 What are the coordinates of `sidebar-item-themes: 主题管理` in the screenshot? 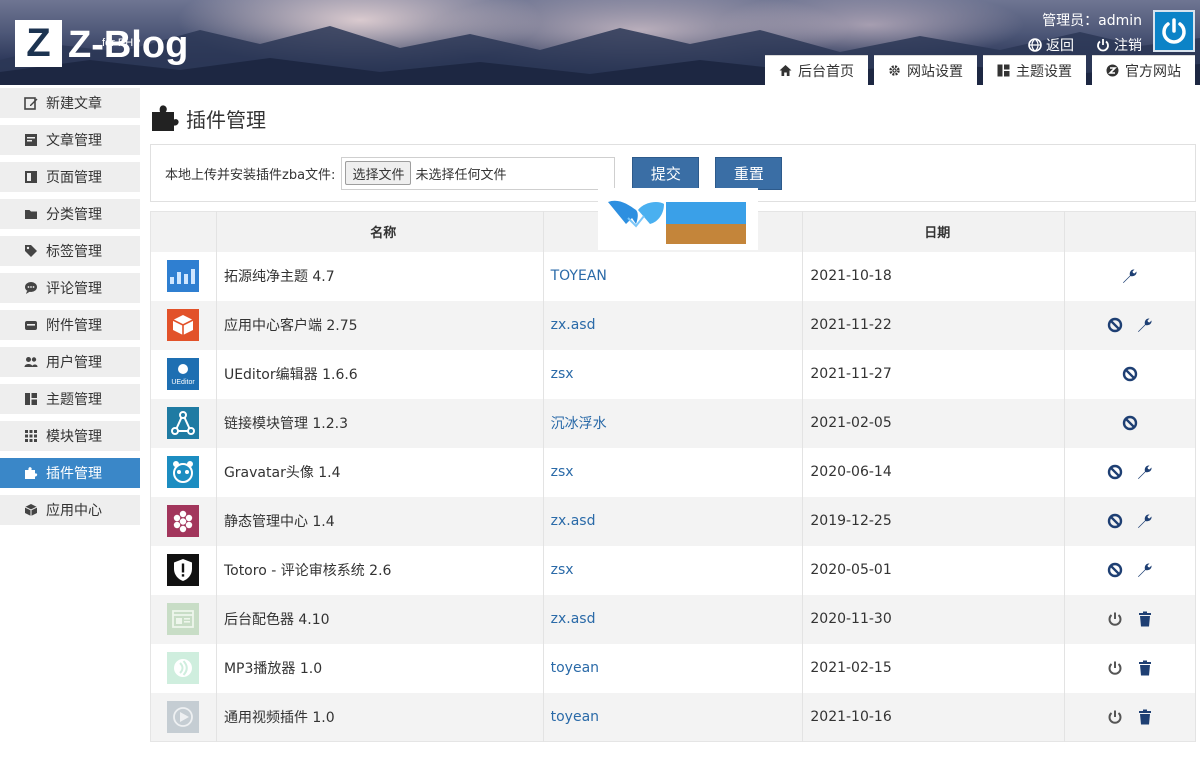 It's located at (70, 399).